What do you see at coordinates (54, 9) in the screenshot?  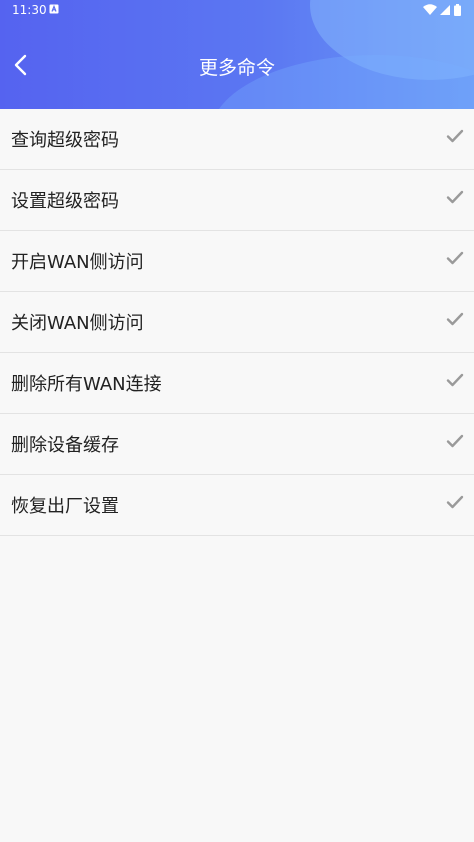 I see `a-square-icon` at bounding box center [54, 9].